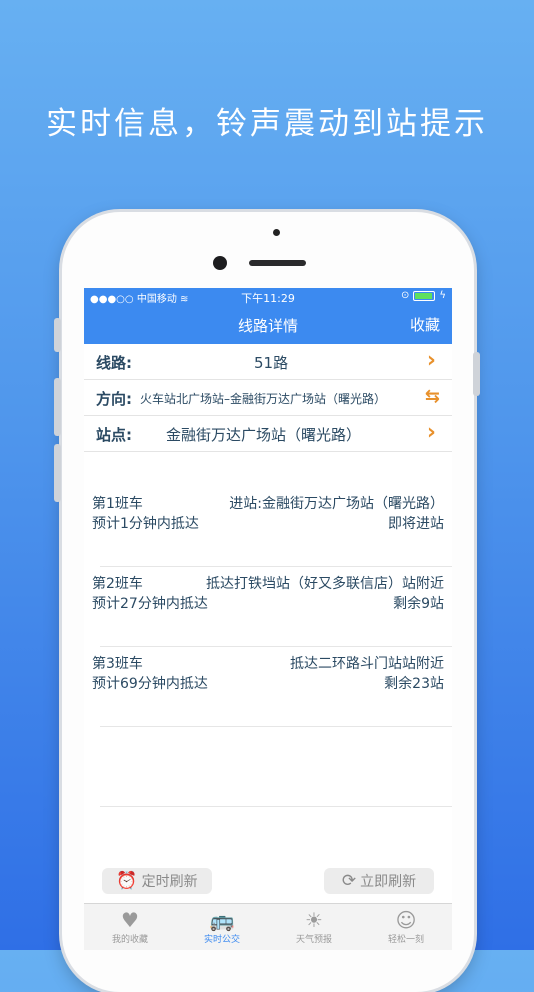  I want to click on bus-location: 抵达二环路斗门站站附近, so click(367, 664).